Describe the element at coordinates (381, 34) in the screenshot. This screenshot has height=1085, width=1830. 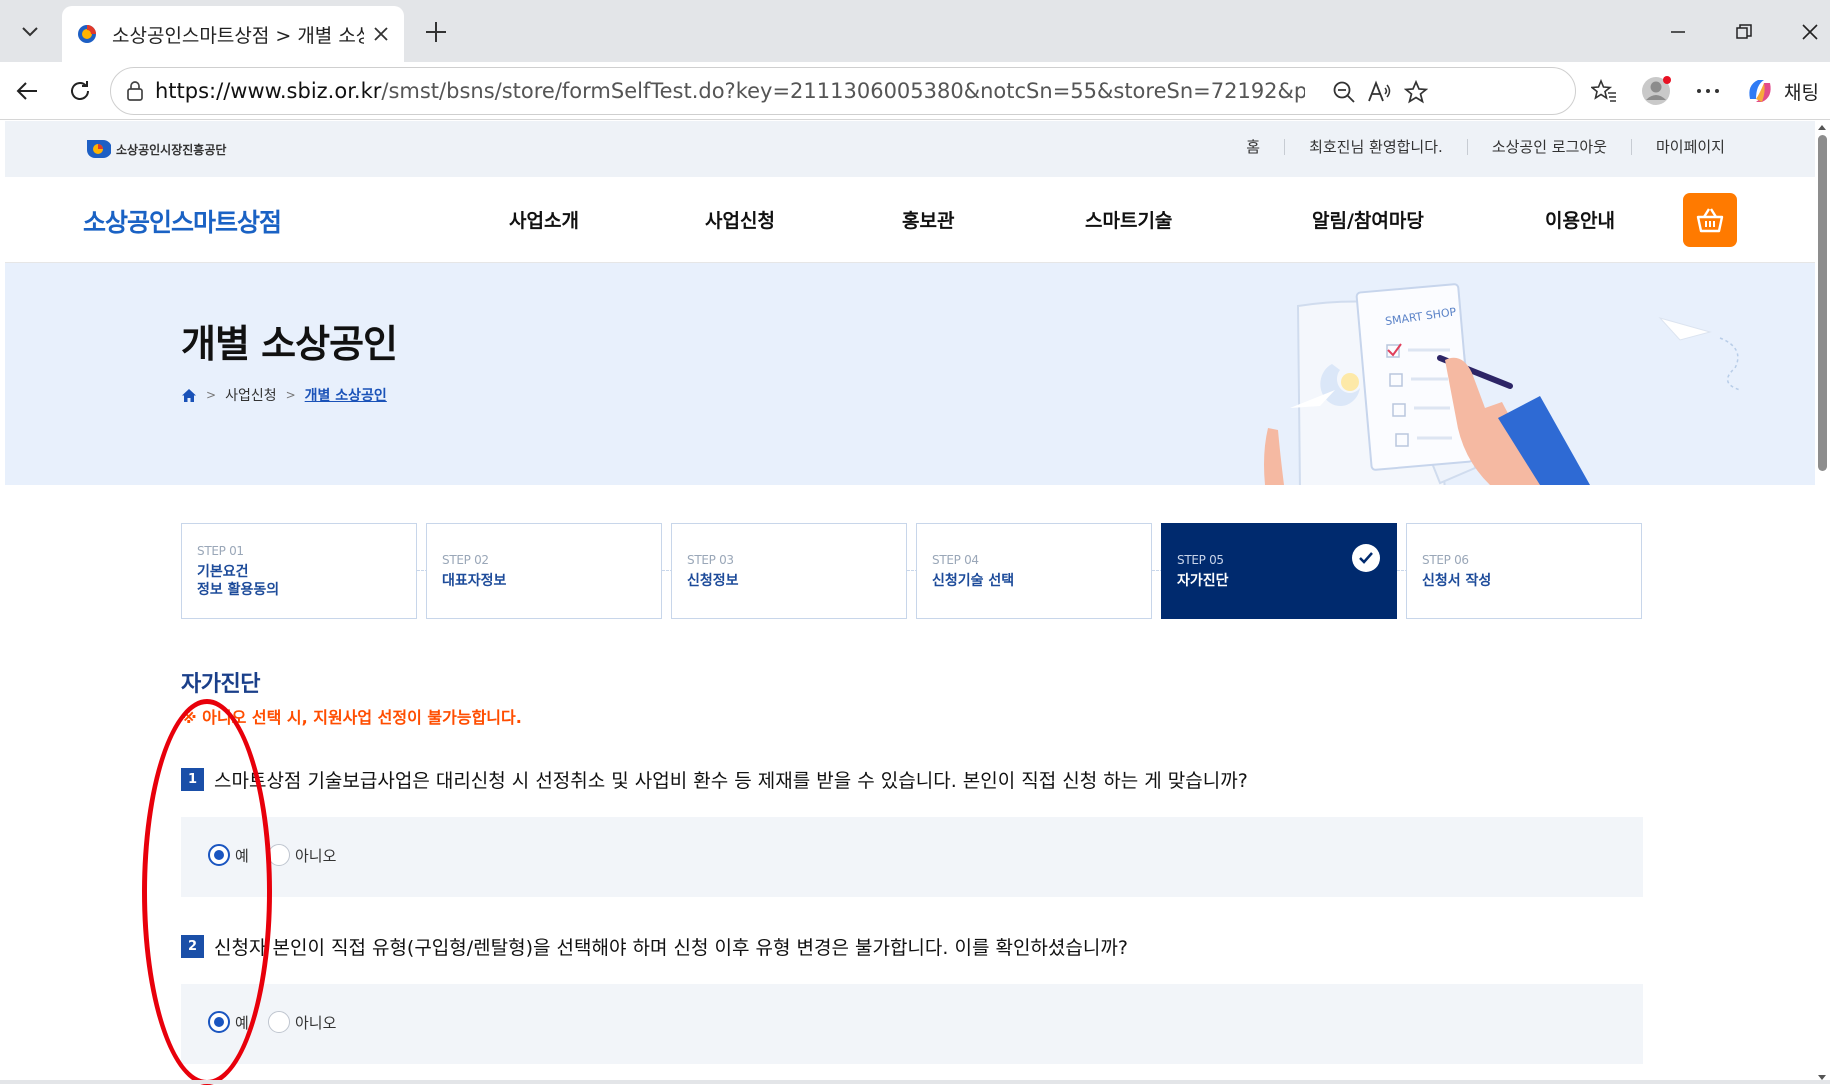
I see `tab-close-icon` at that location.